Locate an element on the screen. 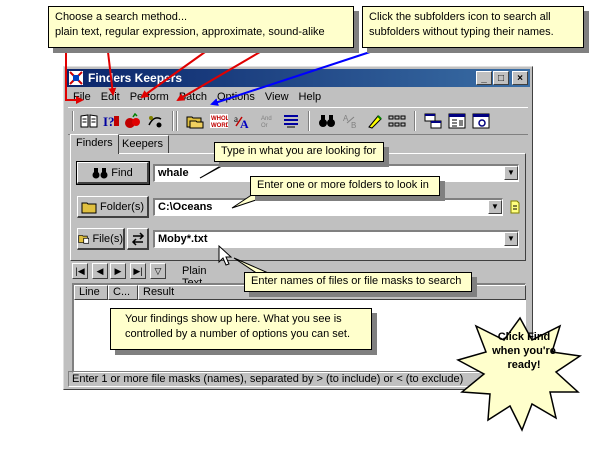 This screenshot has width=600, height=450. menu-perform: Perform is located at coordinates (149, 97).